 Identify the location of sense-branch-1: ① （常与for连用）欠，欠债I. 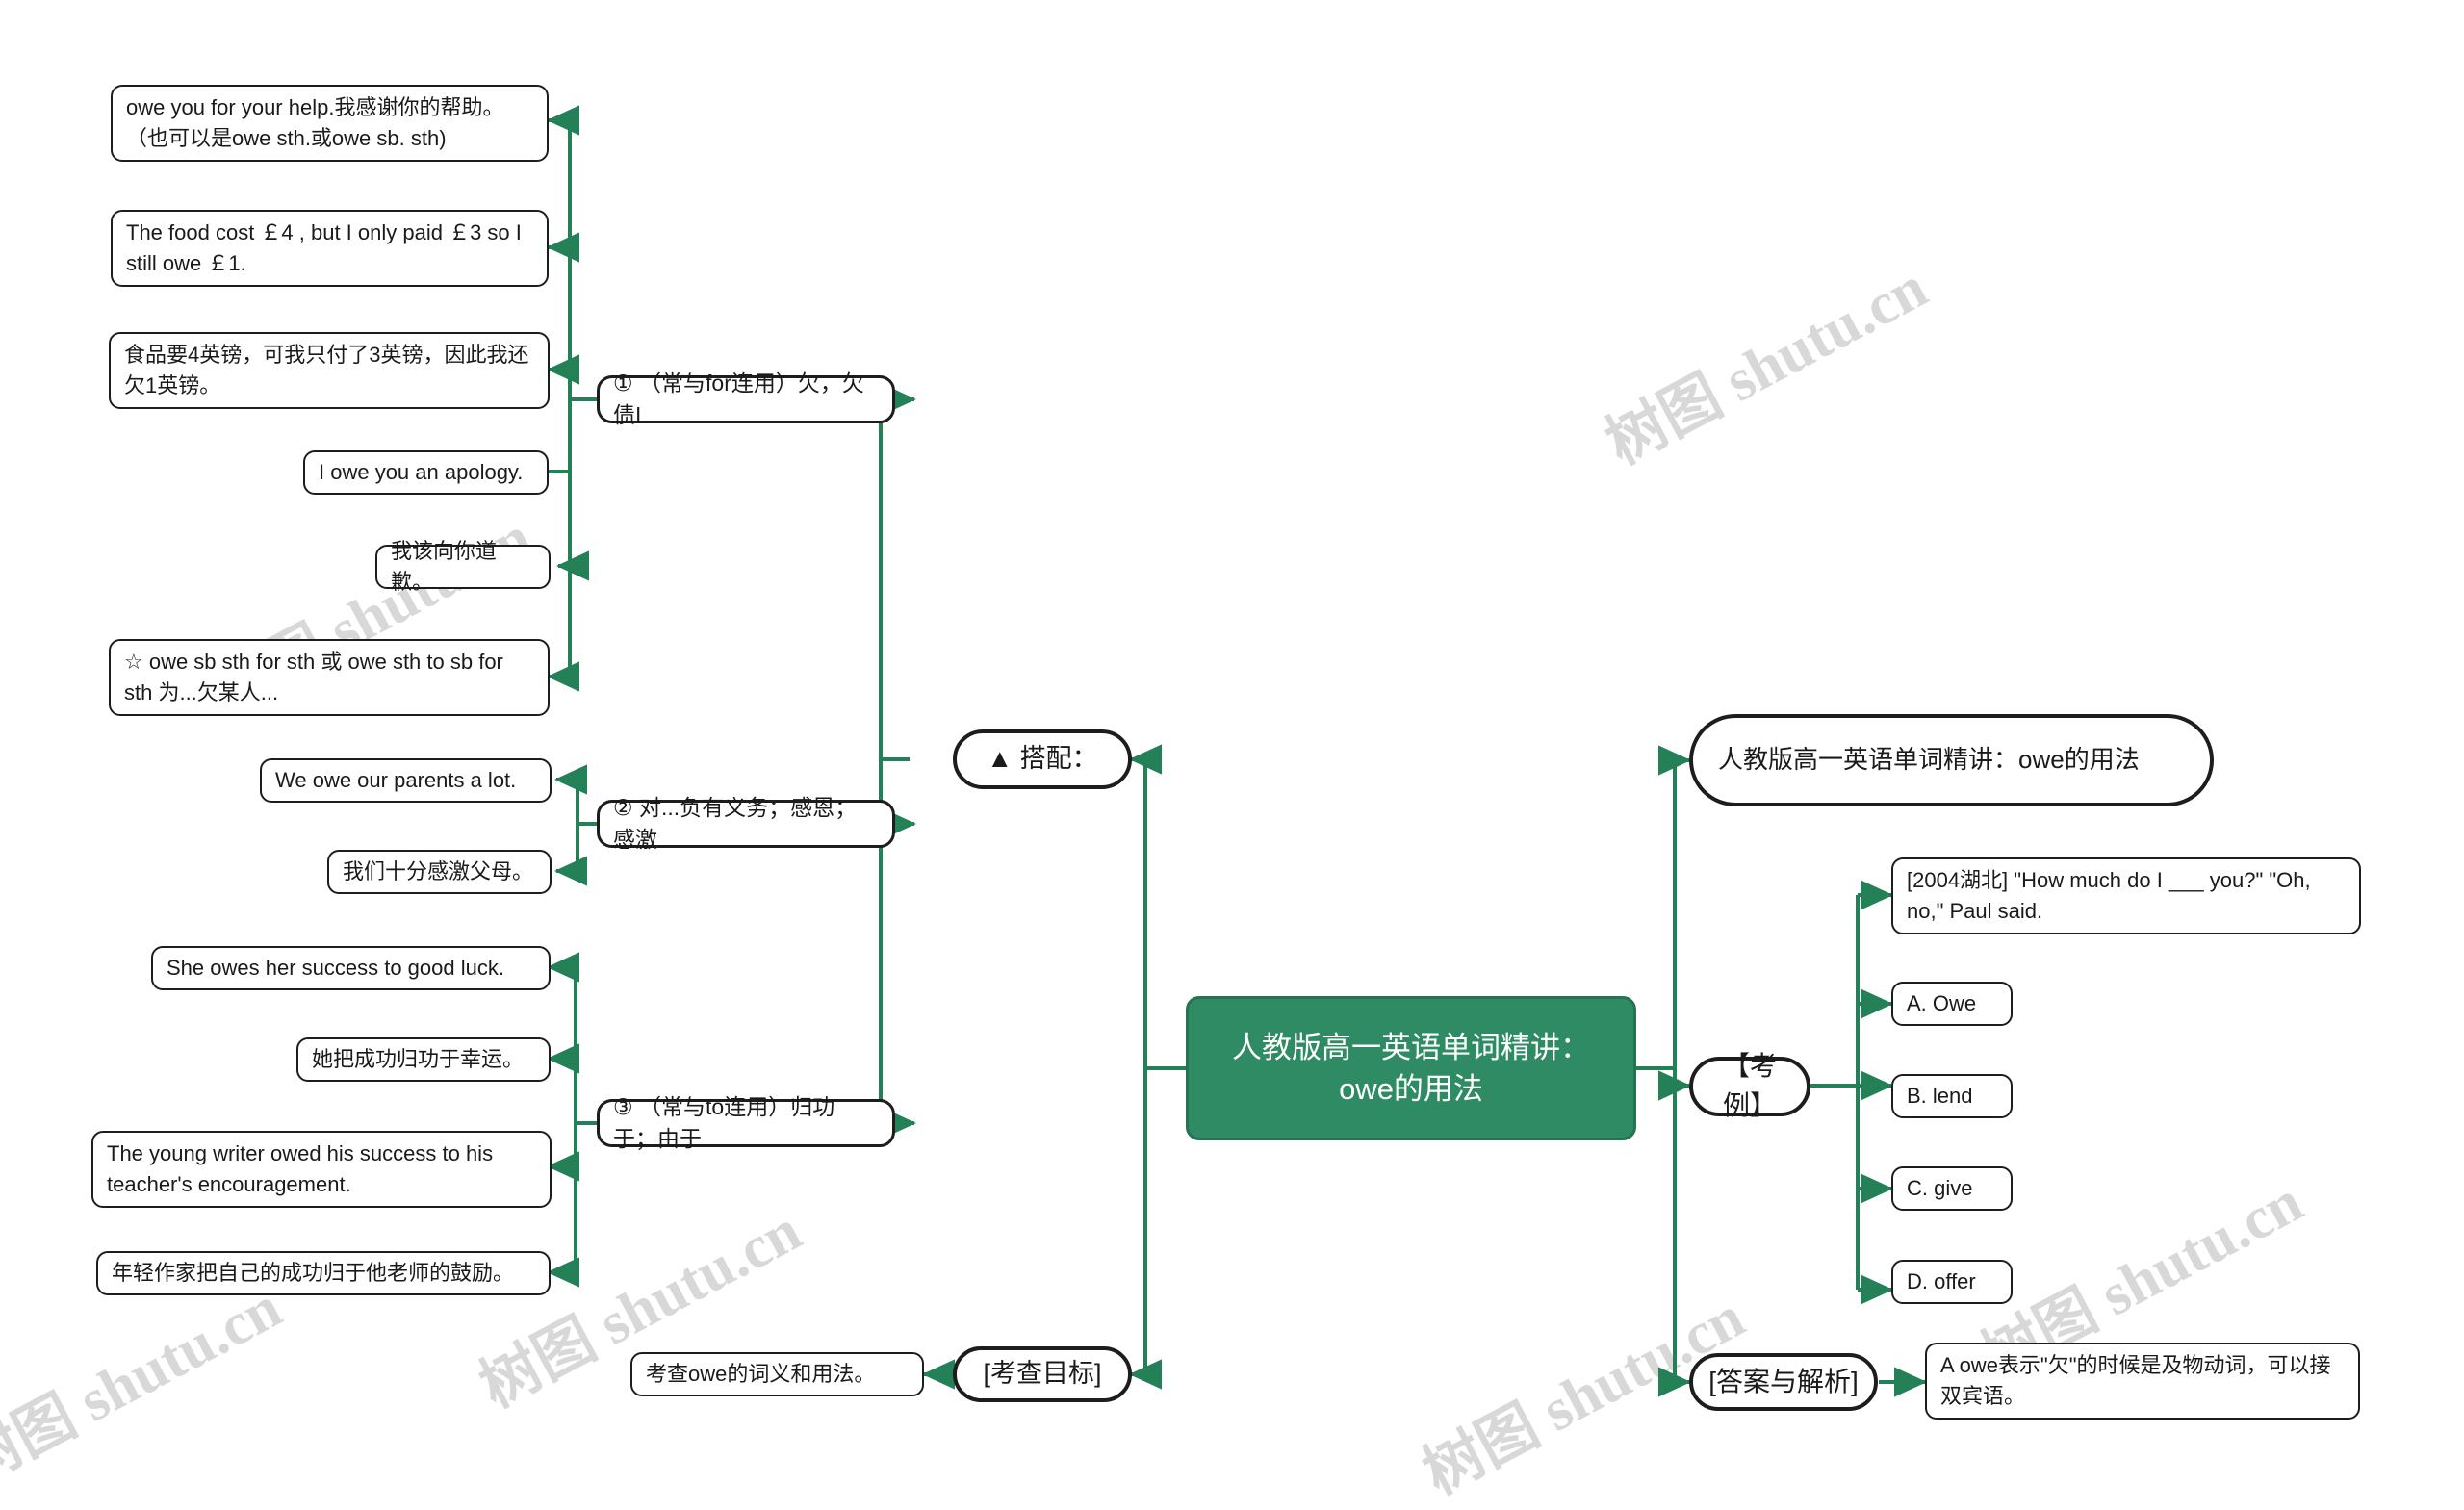
(746, 399).